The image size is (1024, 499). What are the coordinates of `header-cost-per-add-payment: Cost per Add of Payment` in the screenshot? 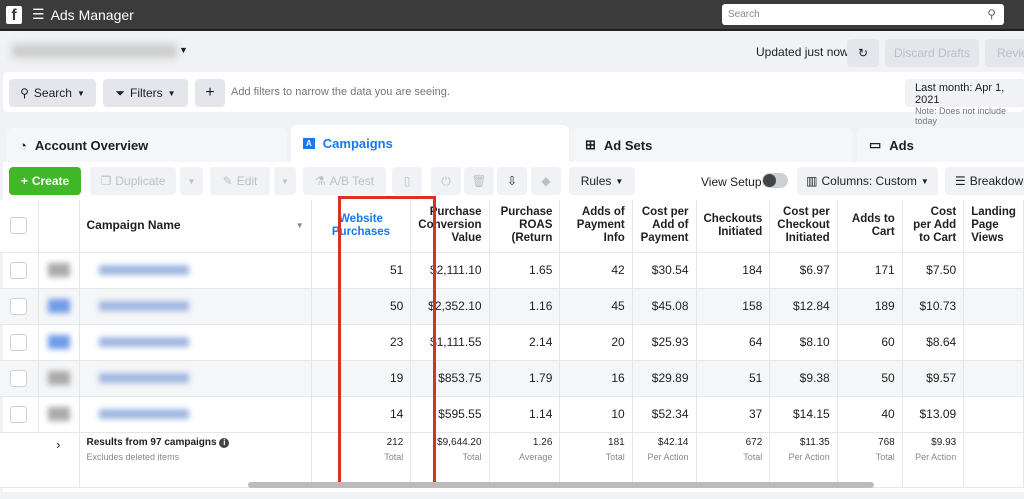 It's located at (664, 226).